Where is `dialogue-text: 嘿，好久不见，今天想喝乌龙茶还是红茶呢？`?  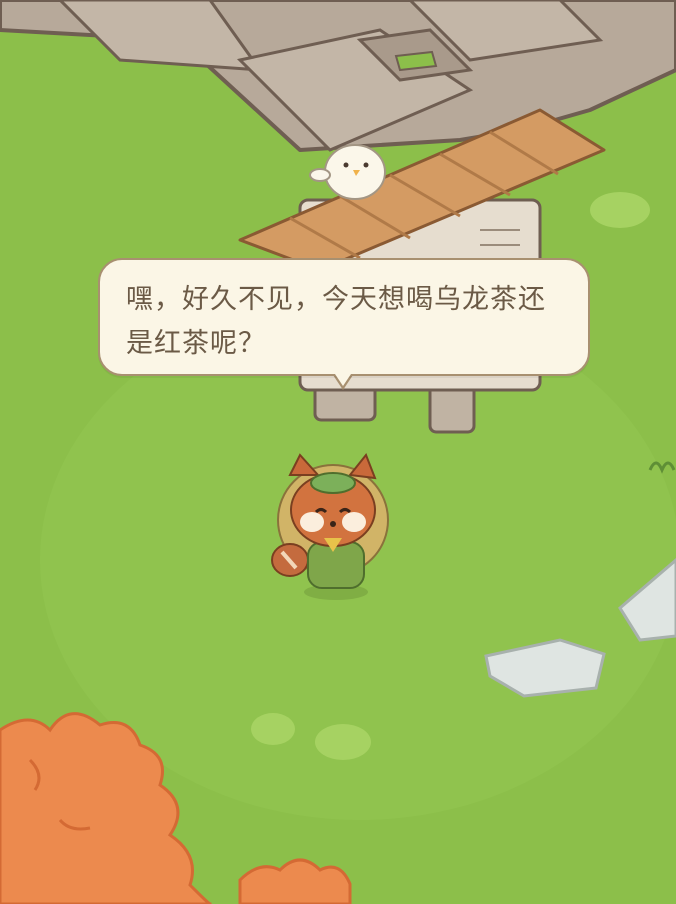 dialogue-text: 嘿，好久不见，今天想喝乌龙茶还是红茶呢？ is located at coordinates (336, 321).